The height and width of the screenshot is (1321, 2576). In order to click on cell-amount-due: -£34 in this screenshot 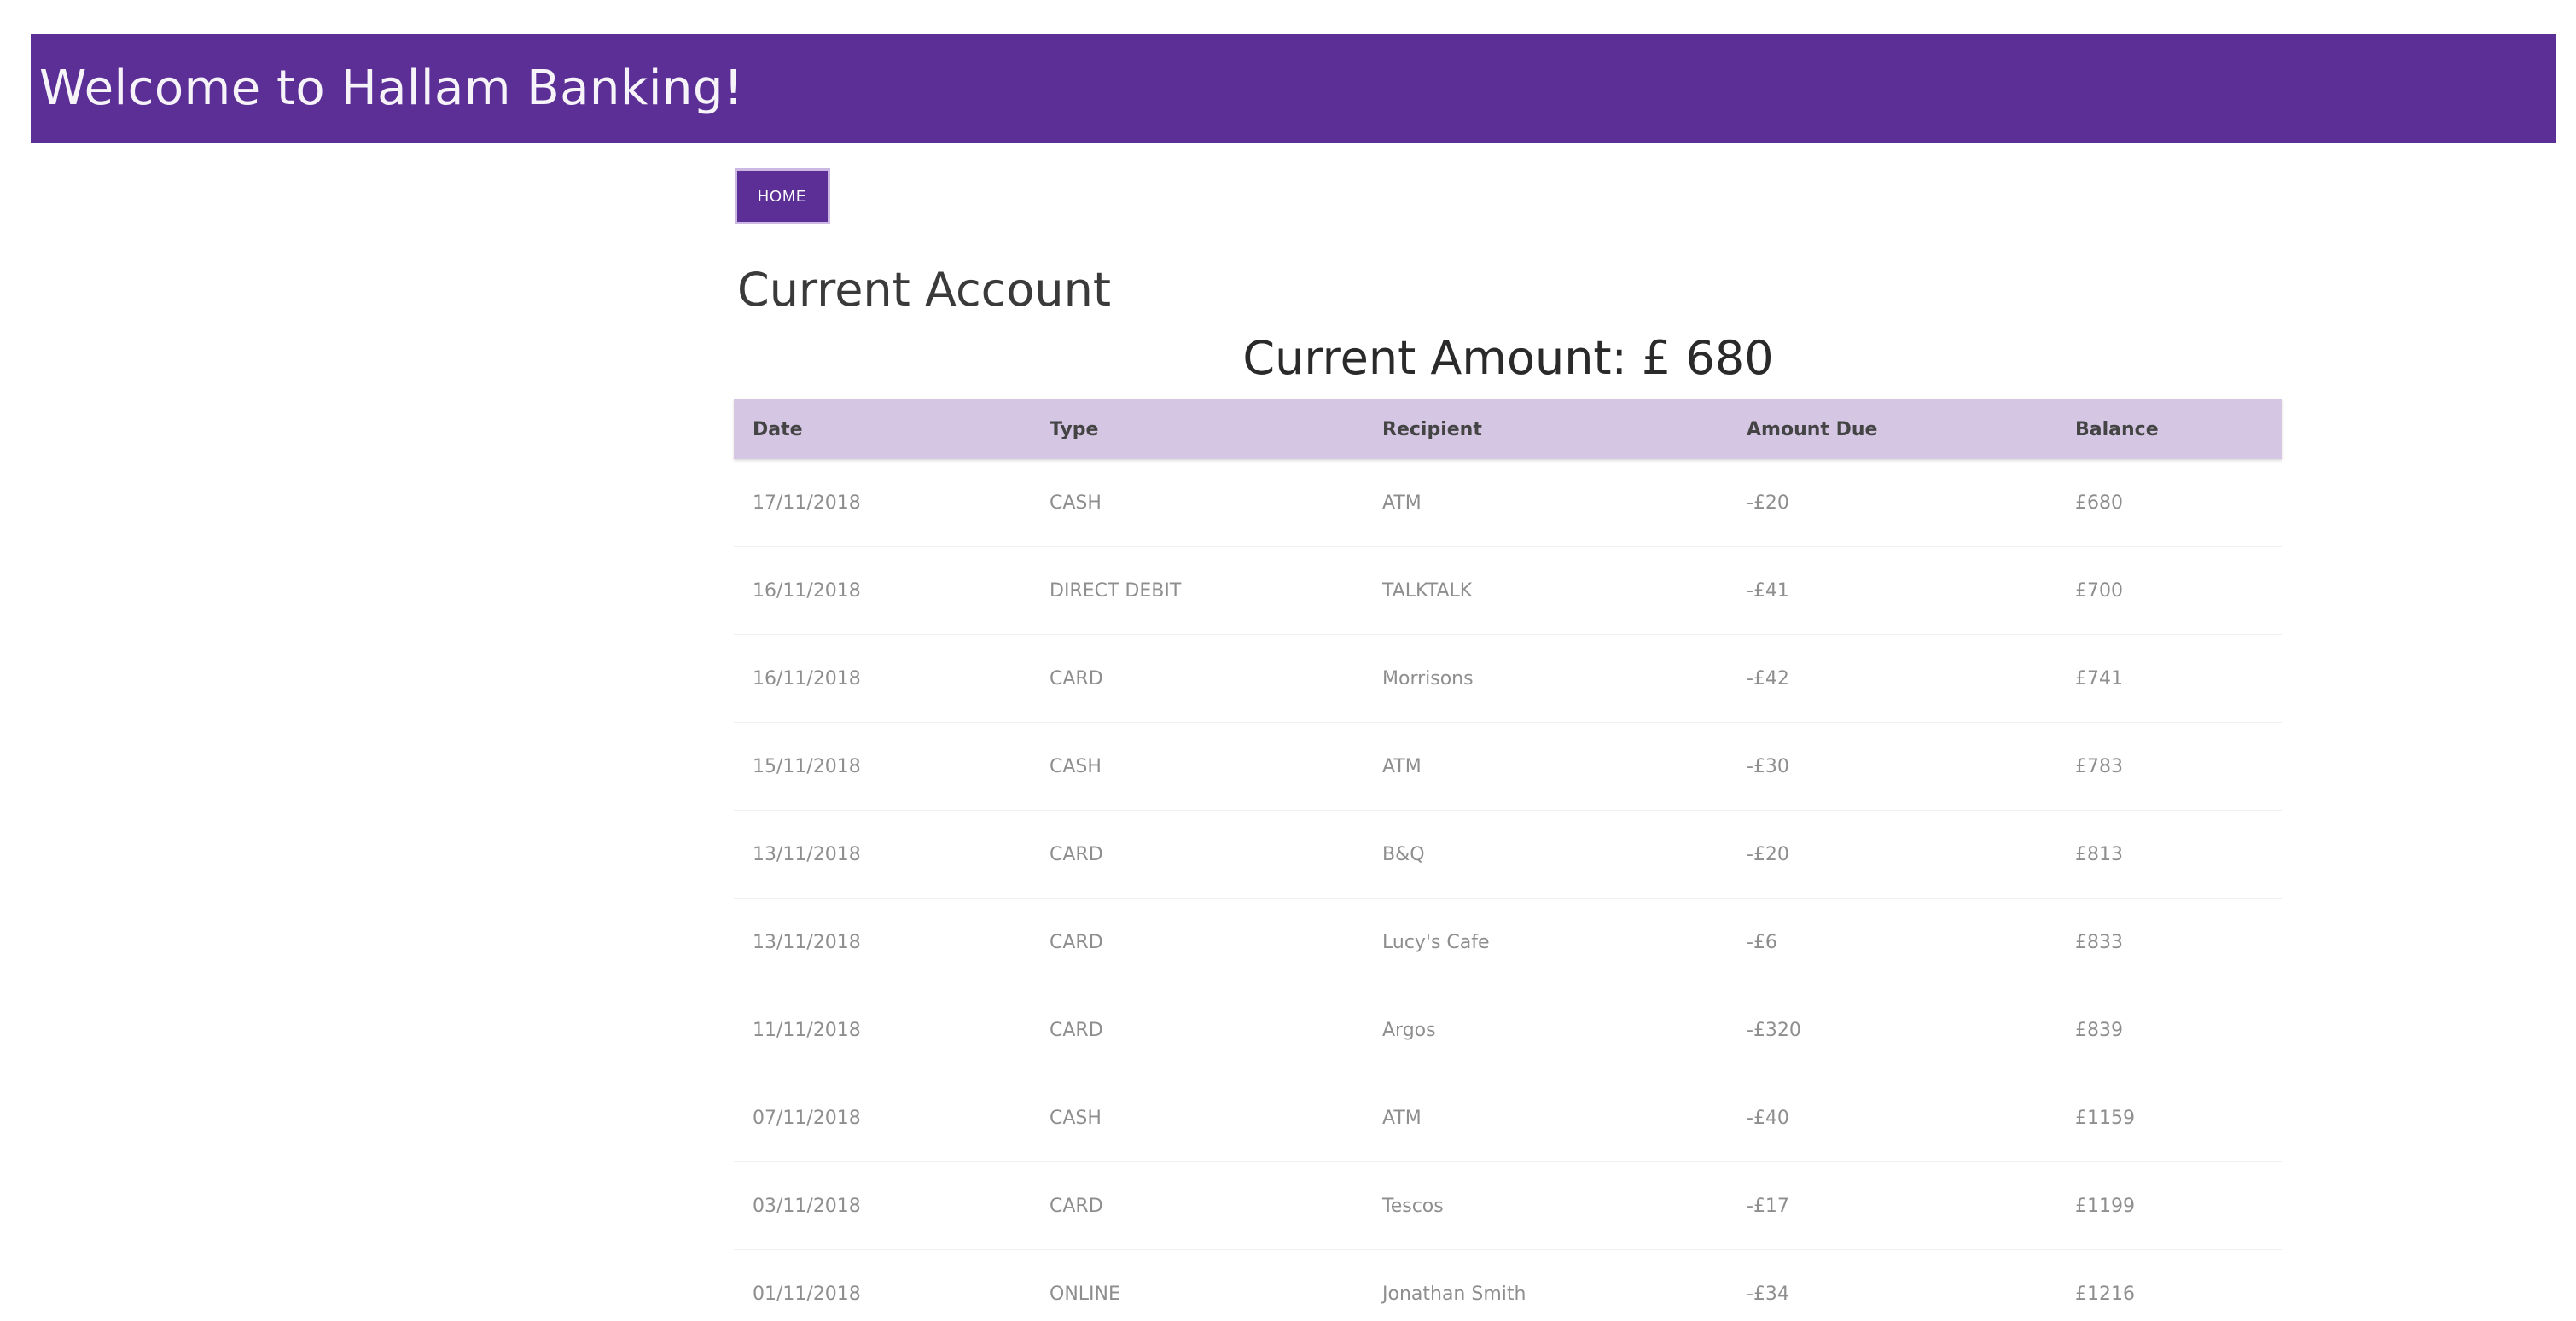, I will do `click(1892, 1285)`.